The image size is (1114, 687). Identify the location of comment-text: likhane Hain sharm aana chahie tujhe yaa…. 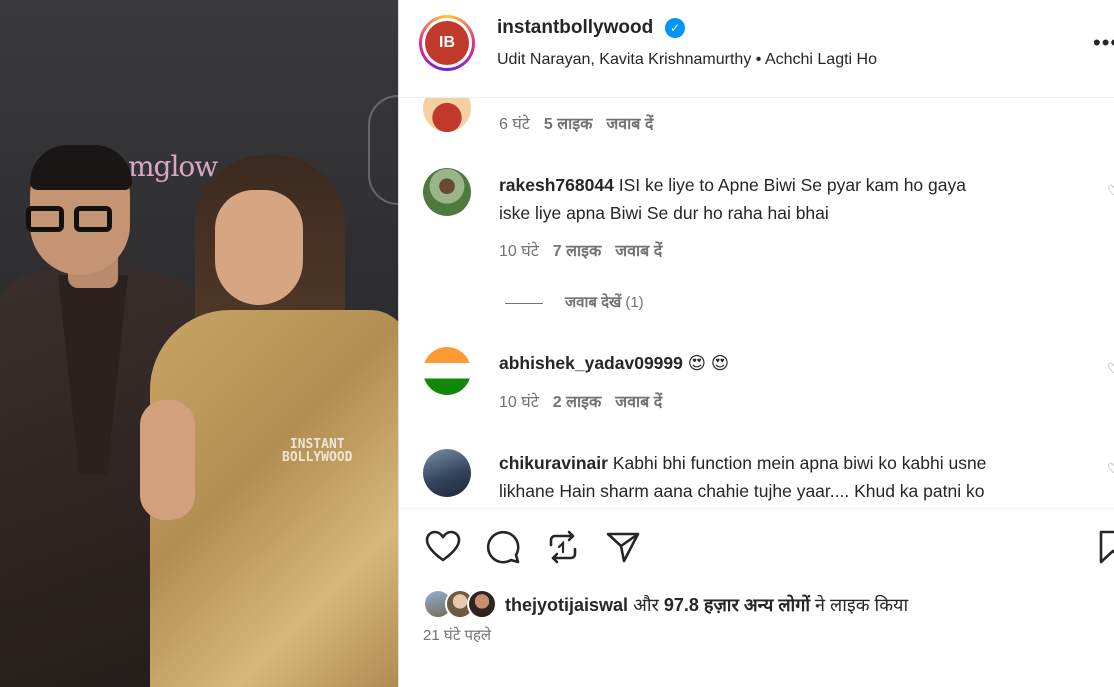
(742, 491).